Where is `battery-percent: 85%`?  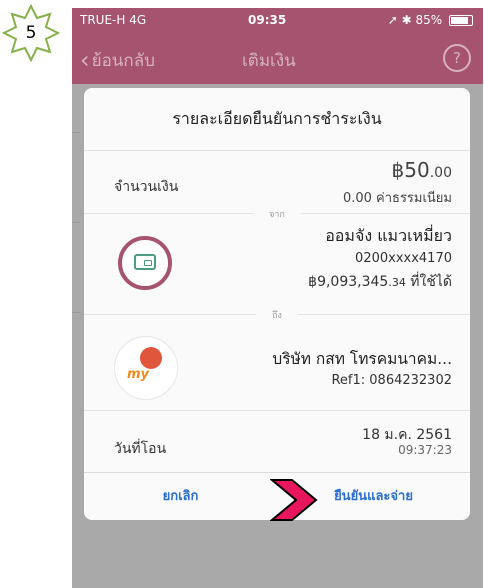 battery-percent: 85% is located at coordinates (429, 20).